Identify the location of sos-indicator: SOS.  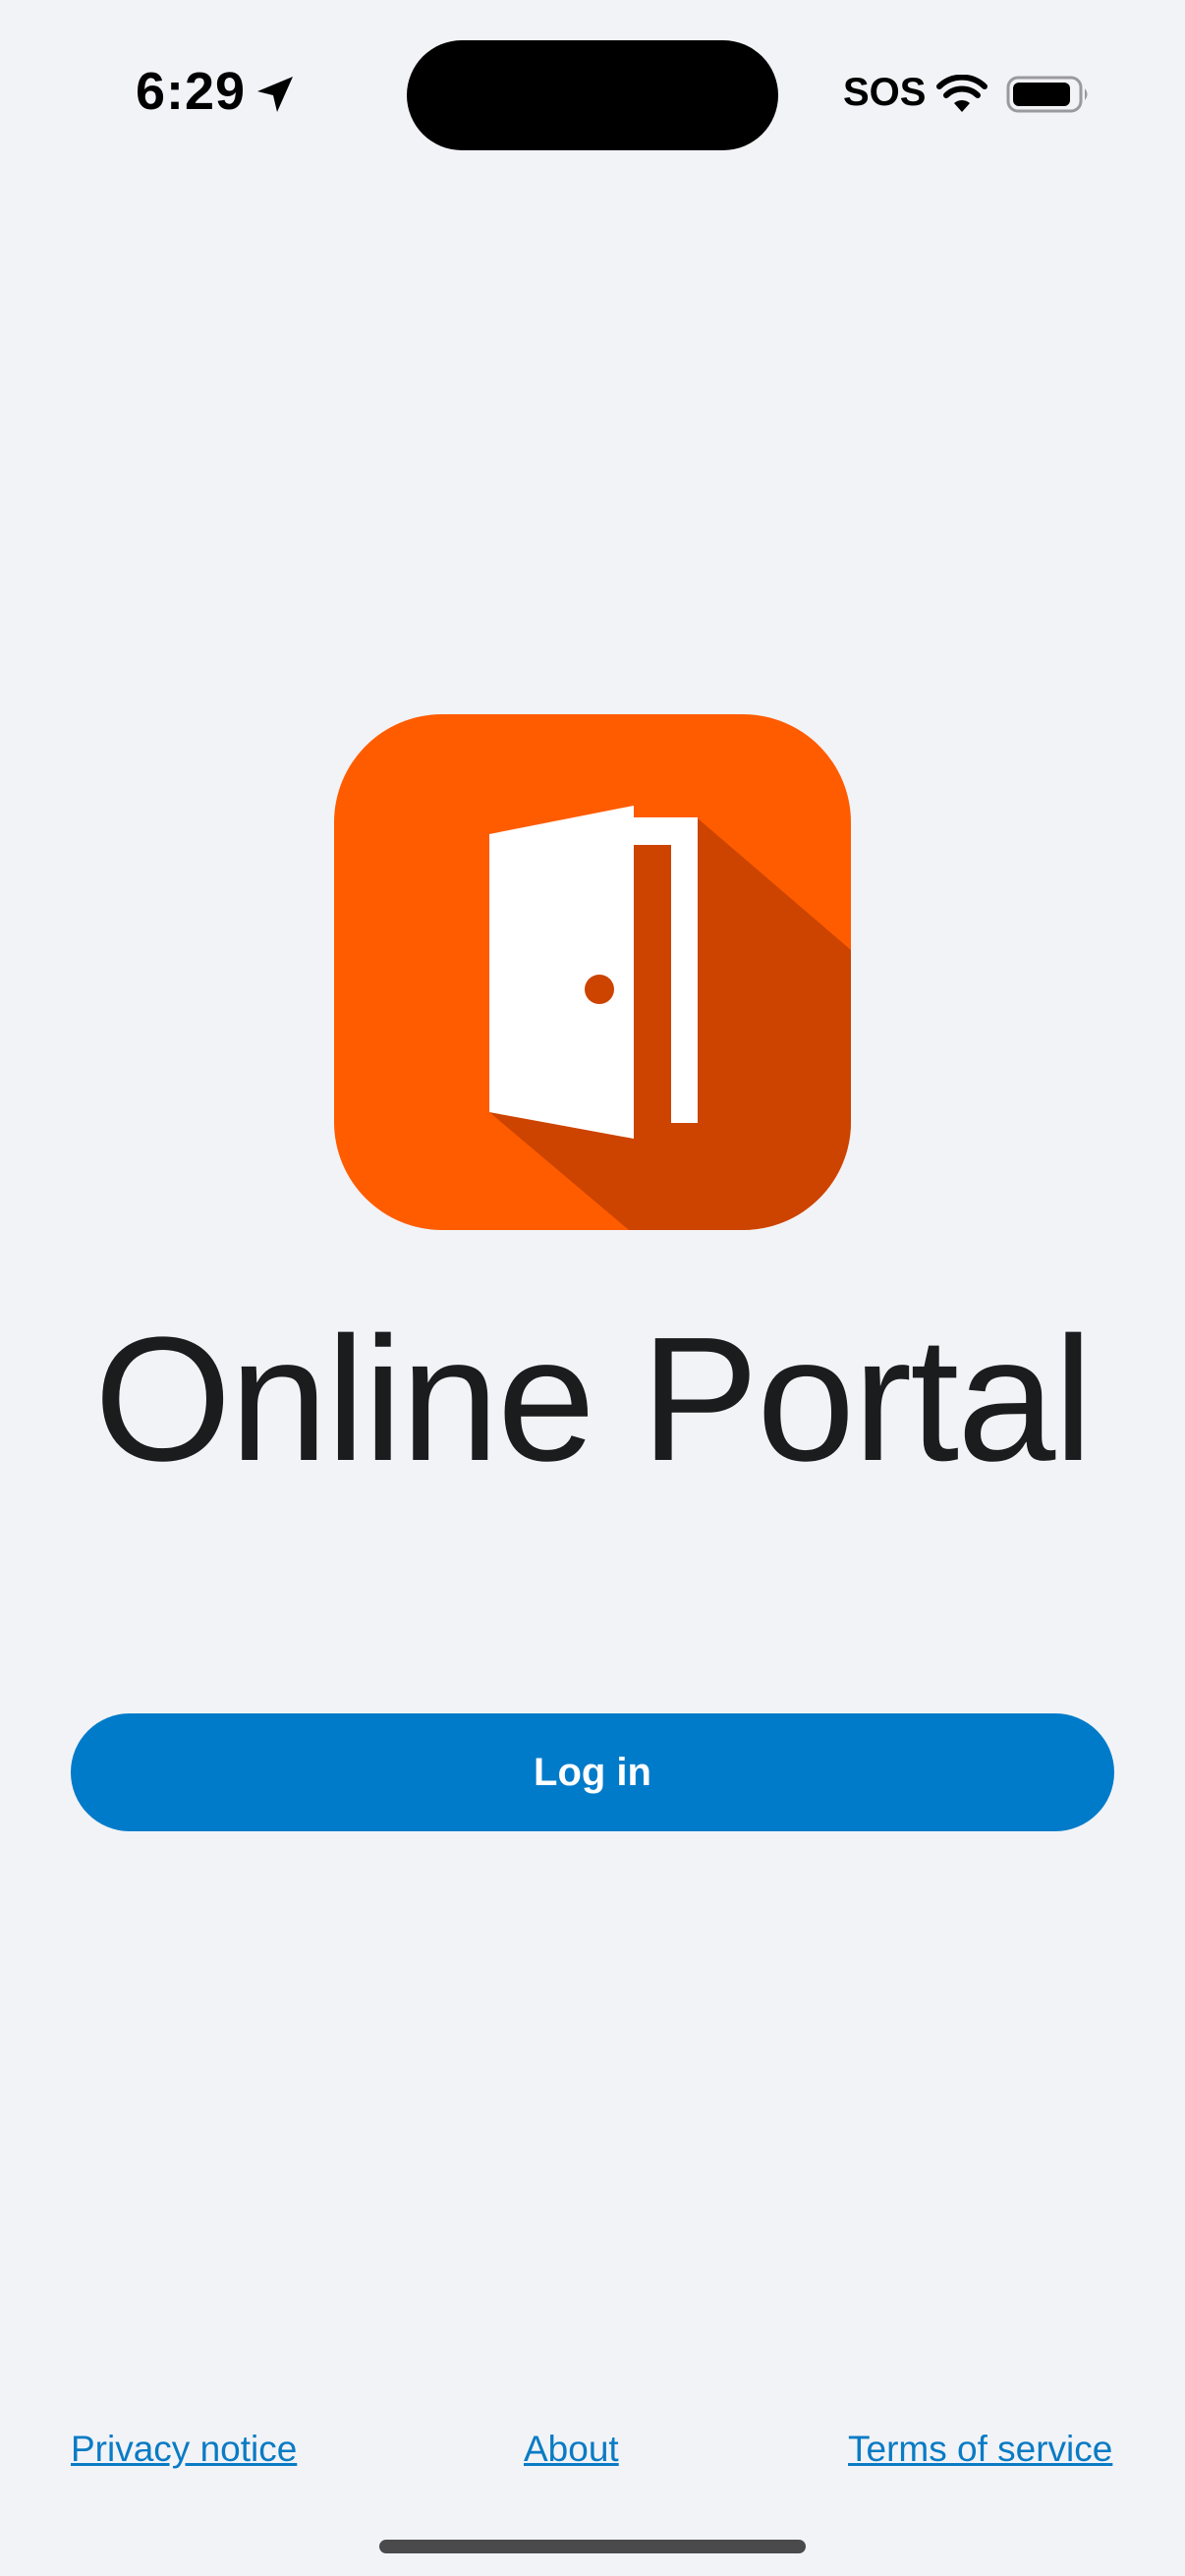
(885, 92).